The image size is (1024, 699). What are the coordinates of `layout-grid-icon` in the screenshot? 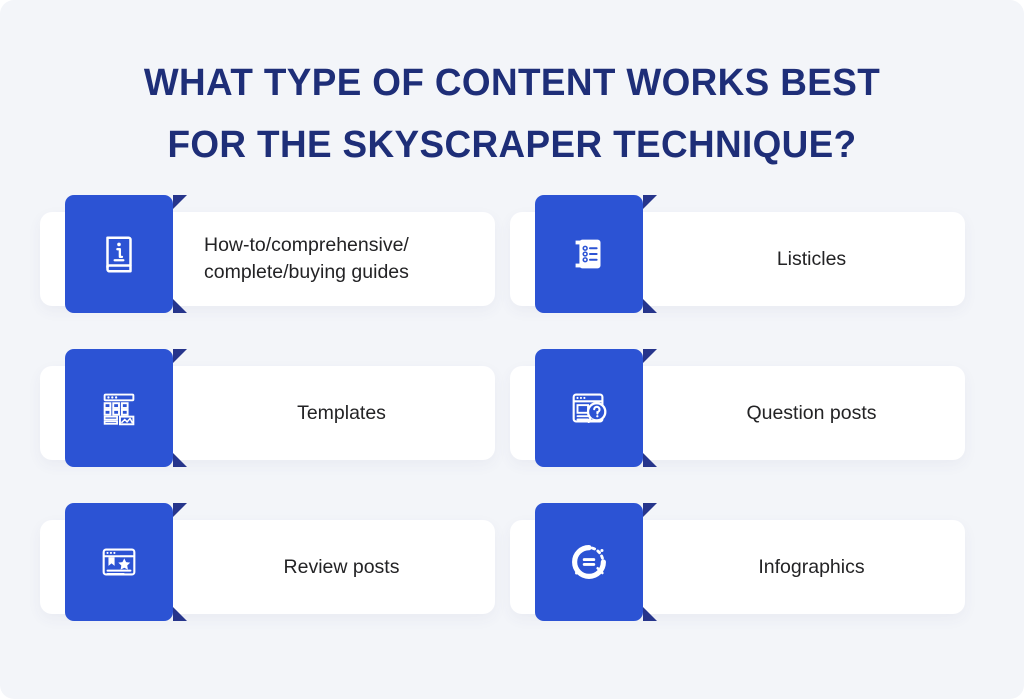 It's located at (119, 408).